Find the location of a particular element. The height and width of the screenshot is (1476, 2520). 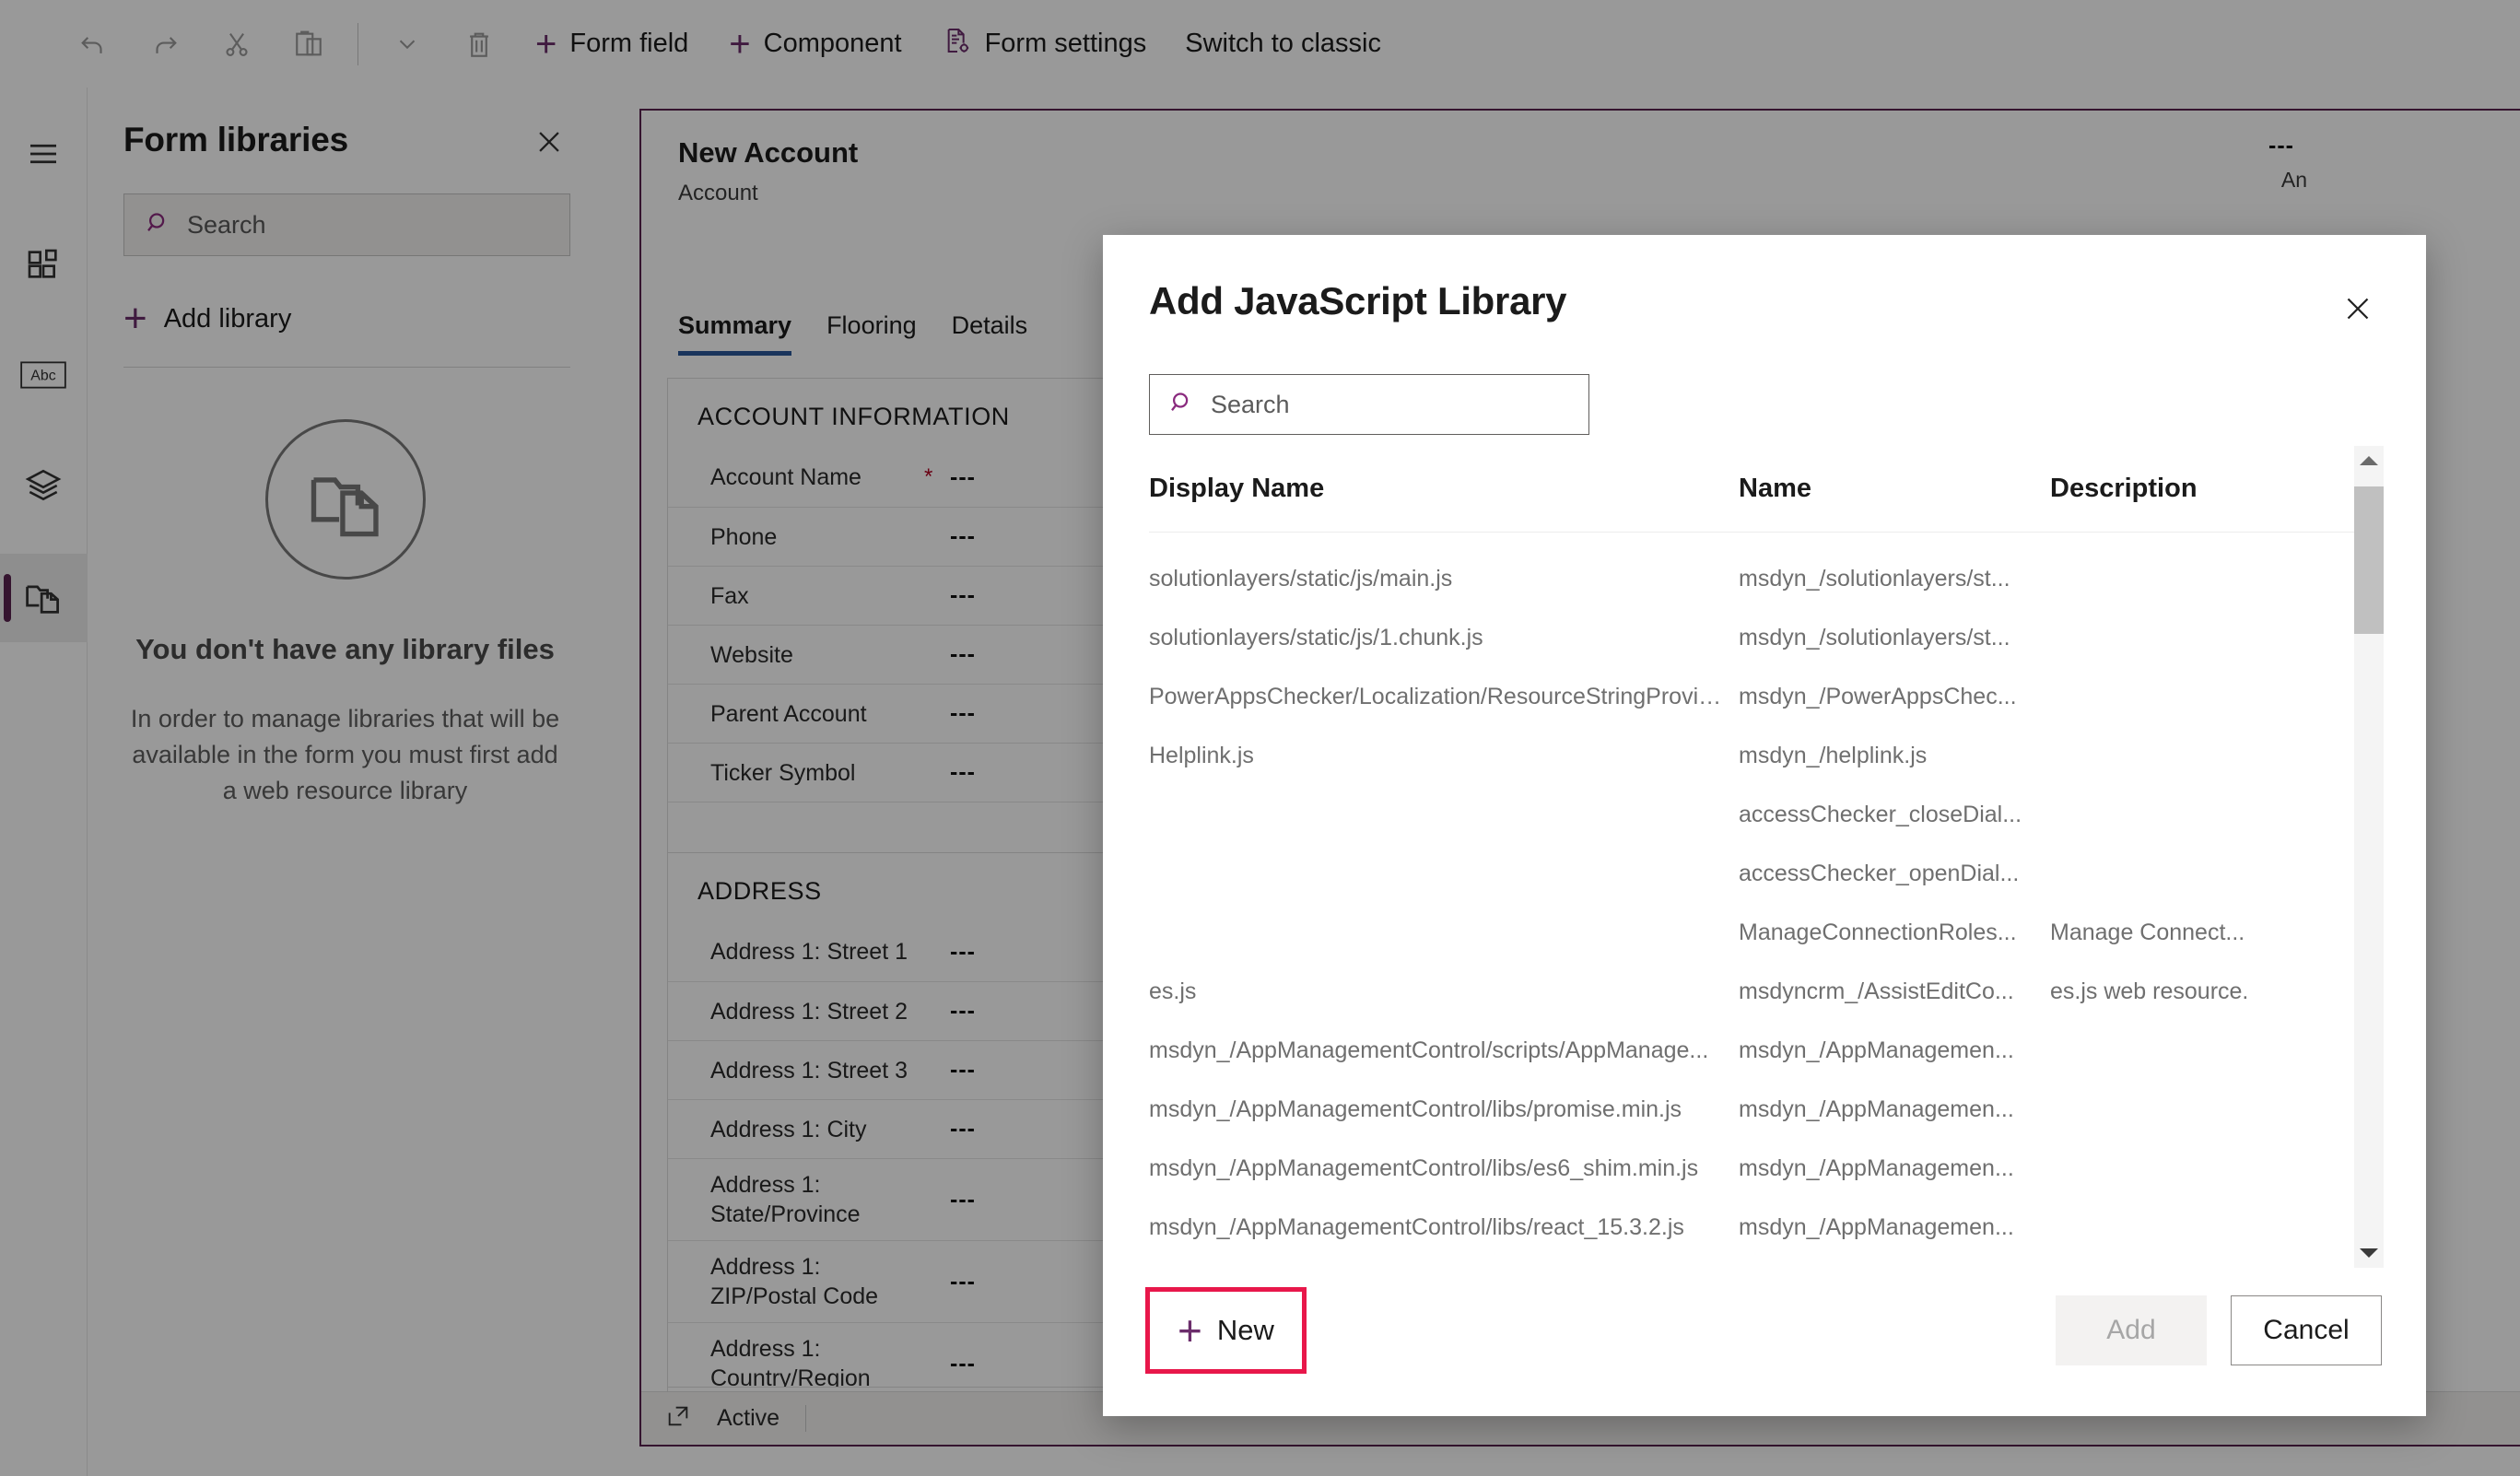

new-button: + New is located at coordinates (1226, 1330).